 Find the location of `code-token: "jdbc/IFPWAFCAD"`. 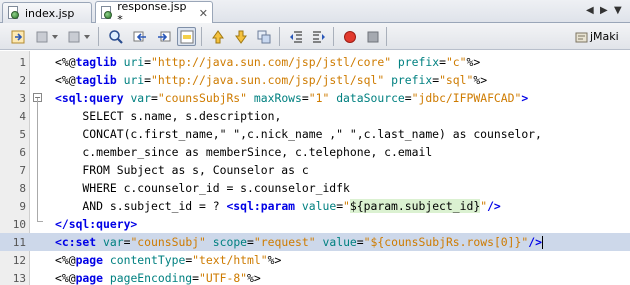

code-token: "jdbc/IFPWAFCAD" is located at coordinates (466, 98).